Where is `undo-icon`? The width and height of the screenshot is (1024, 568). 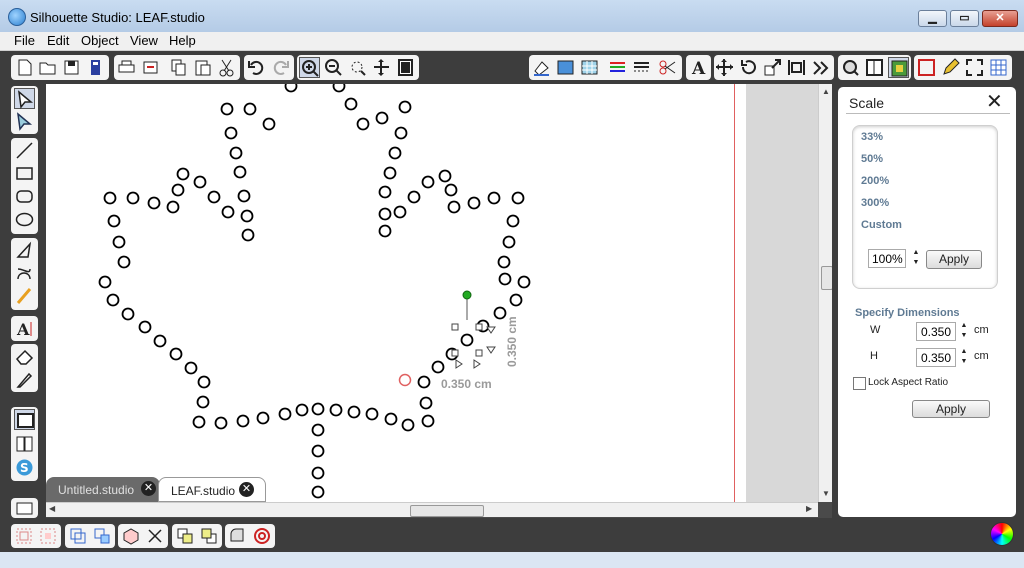
undo-icon is located at coordinates (256, 67).